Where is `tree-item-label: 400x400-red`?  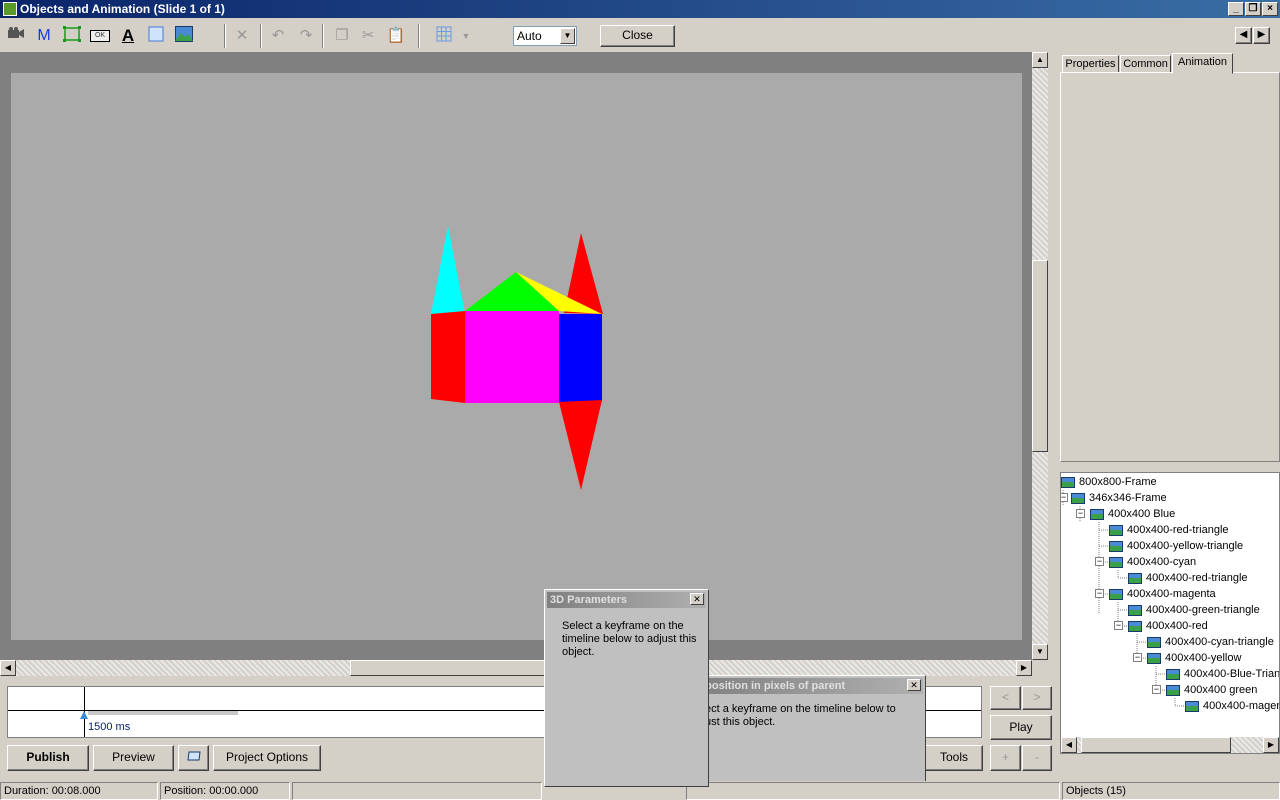 tree-item-label: 400x400-red is located at coordinates (1177, 626).